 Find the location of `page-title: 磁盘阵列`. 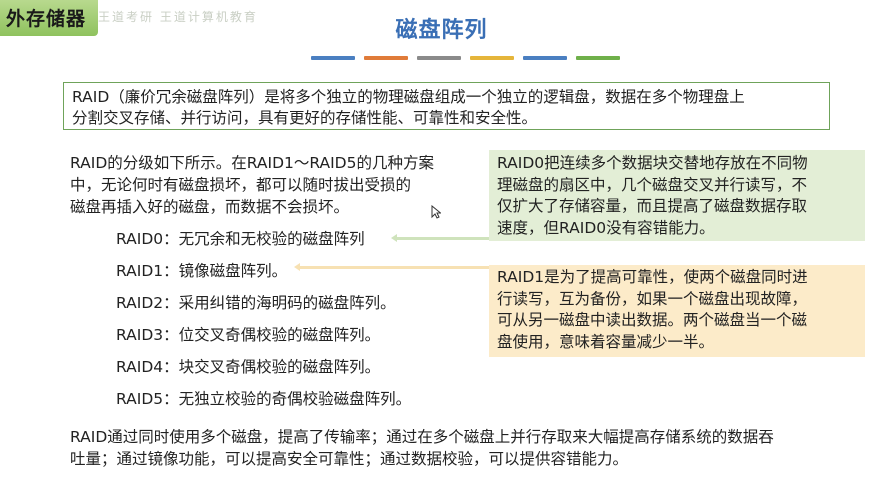

page-title: 磁盘阵列 is located at coordinates (441, 30).